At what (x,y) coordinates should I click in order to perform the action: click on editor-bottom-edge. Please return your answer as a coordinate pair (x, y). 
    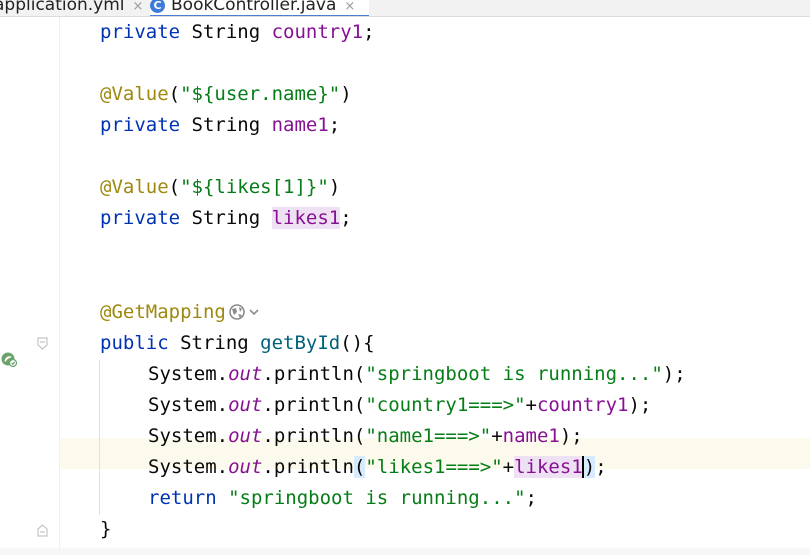
    Looking at the image, I should click on (405, 551).